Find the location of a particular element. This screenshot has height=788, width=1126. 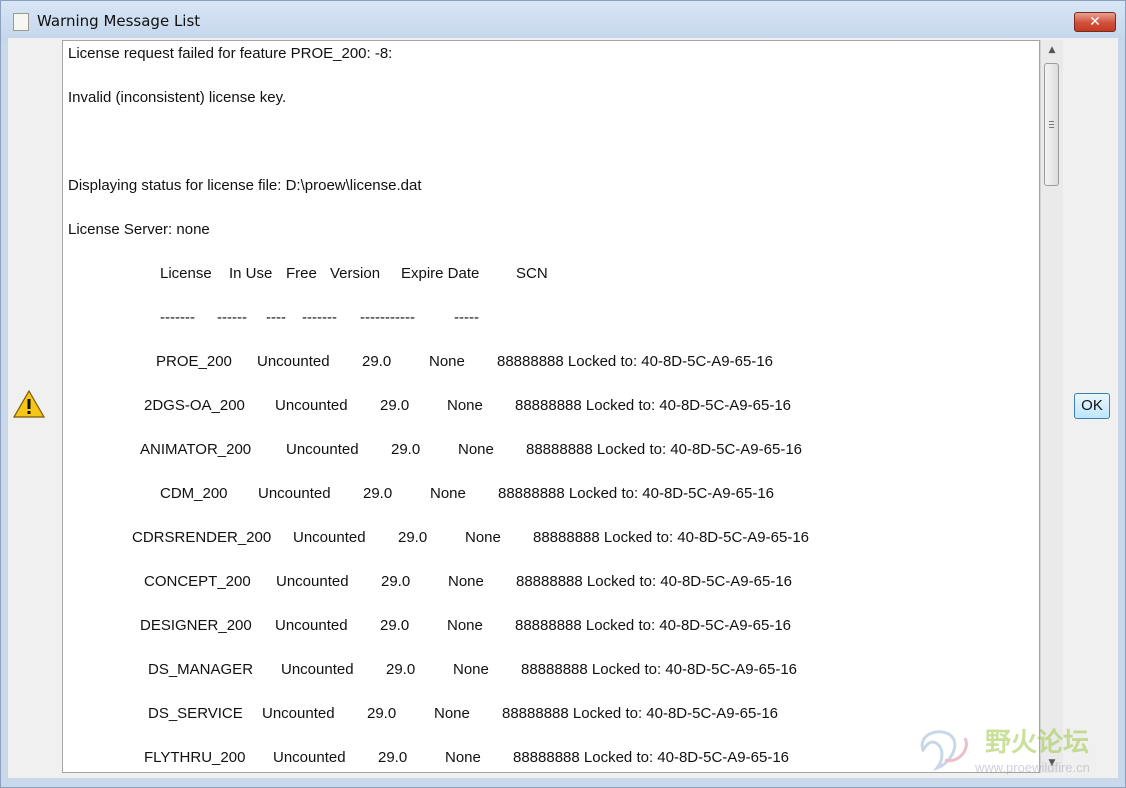

table-row-cell: CDM_200 is located at coordinates (194, 493).